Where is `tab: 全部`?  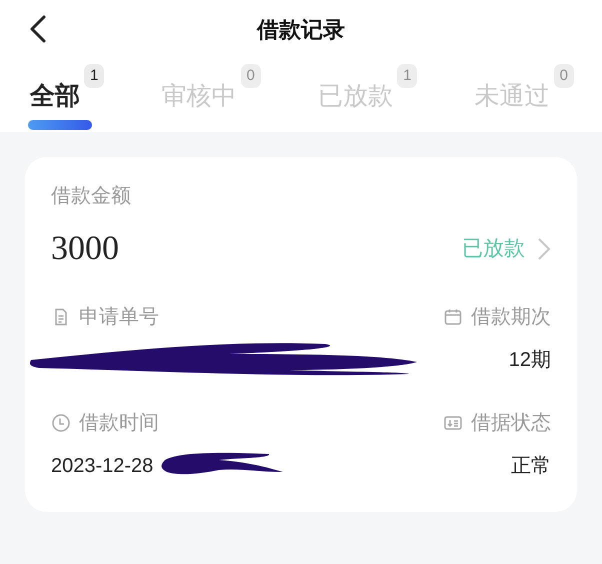
tab: 全部 is located at coordinates (55, 97).